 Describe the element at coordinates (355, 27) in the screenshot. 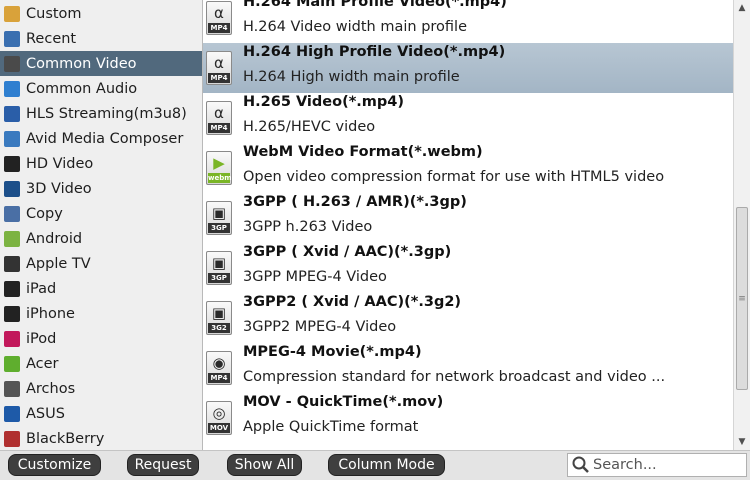

I see `format-description: H.264 Video width main profile` at that location.